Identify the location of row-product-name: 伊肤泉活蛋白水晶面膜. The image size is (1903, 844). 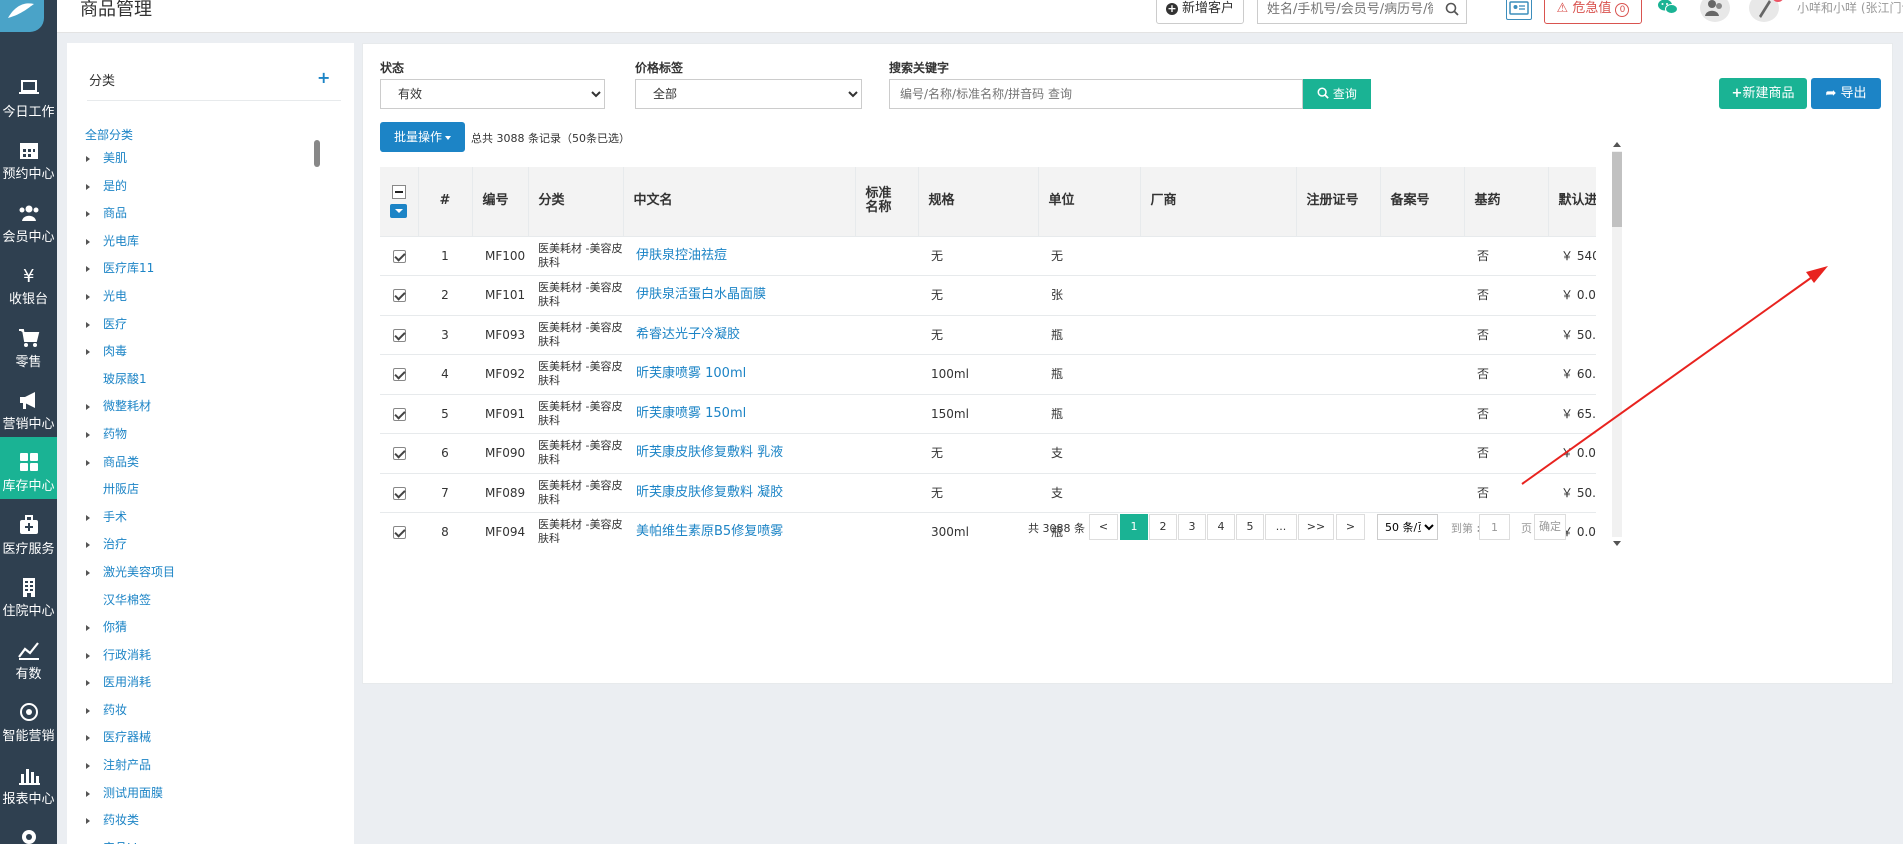
(739, 295).